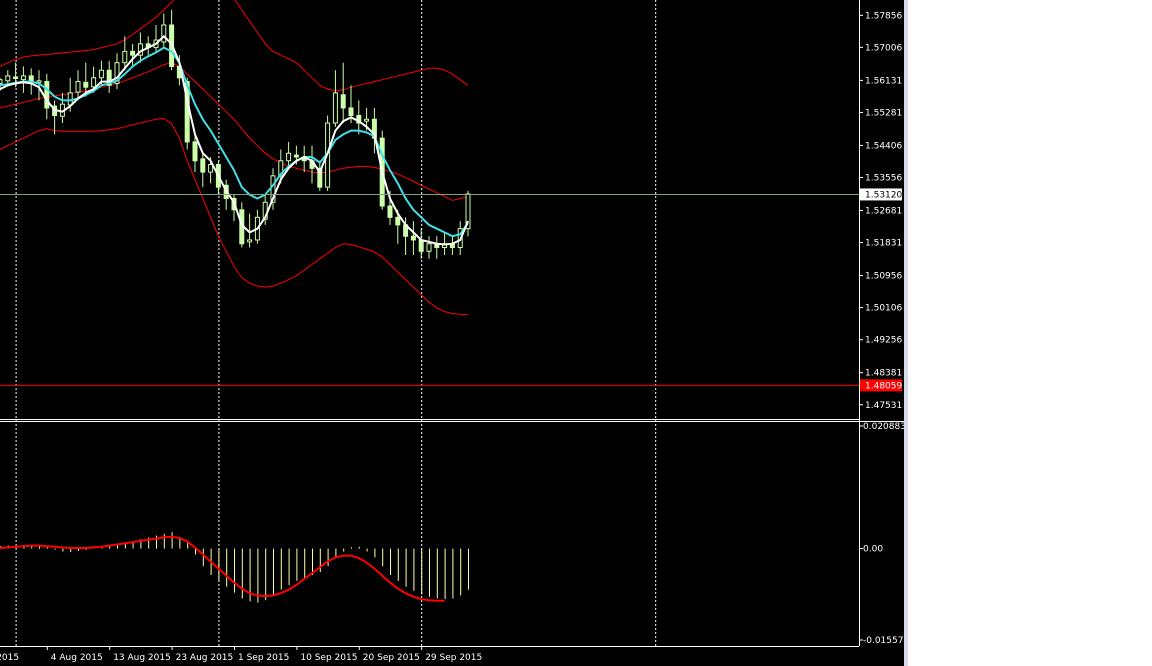  What do you see at coordinates (883, 113) in the screenshot?
I see `price-tick-label: 1.55281` at bounding box center [883, 113].